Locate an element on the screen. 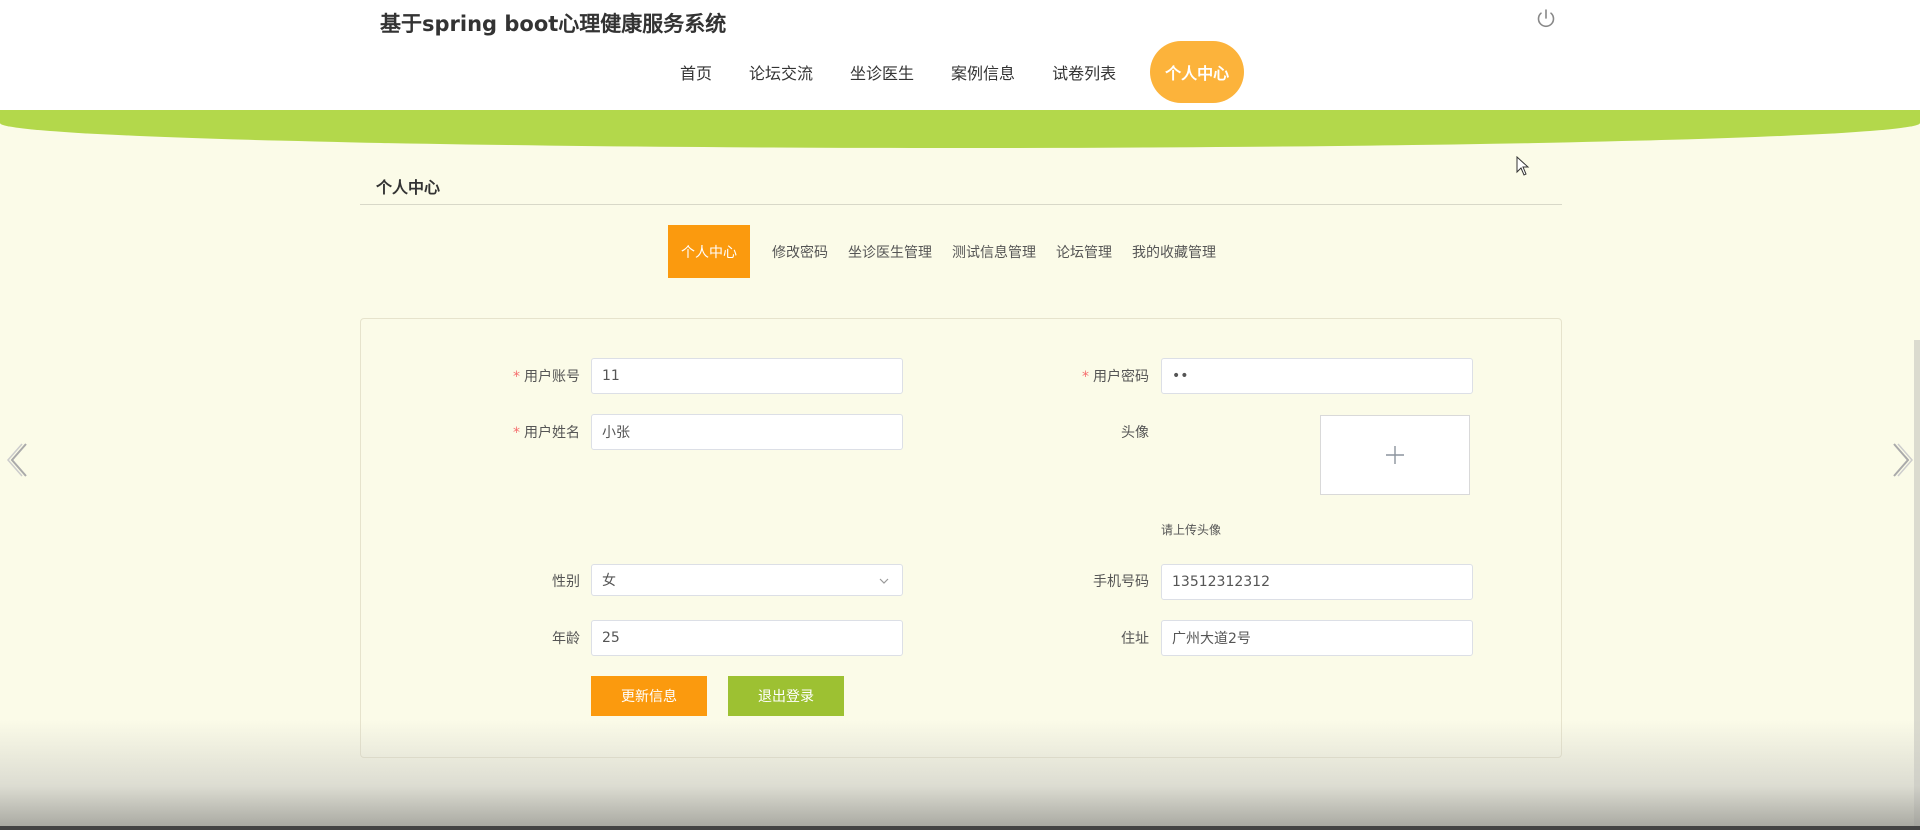  nav-exams: 试卷列表 is located at coordinates (1084, 72).